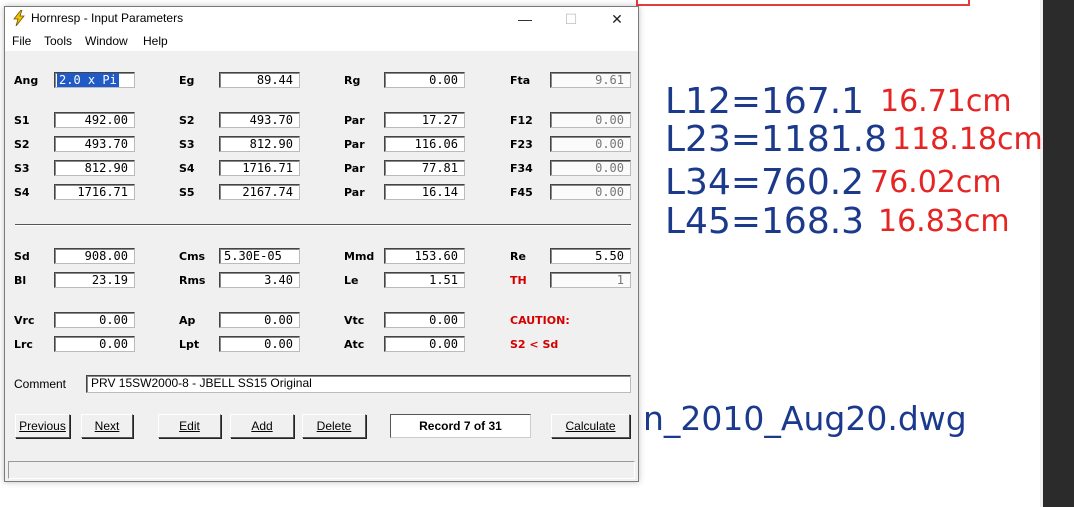 The image size is (1074, 507). What do you see at coordinates (765, 101) in the screenshot?
I see `length-l12: L12=167.1` at bounding box center [765, 101].